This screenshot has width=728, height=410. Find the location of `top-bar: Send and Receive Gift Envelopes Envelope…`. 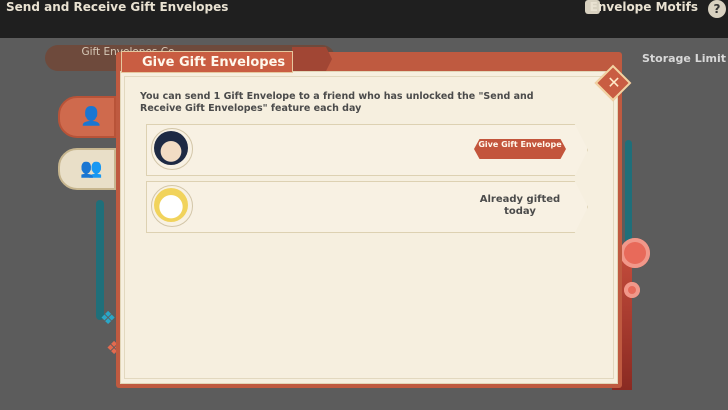

top-bar: Send and Receive Gift Envelopes Envelope… is located at coordinates (364, 19).